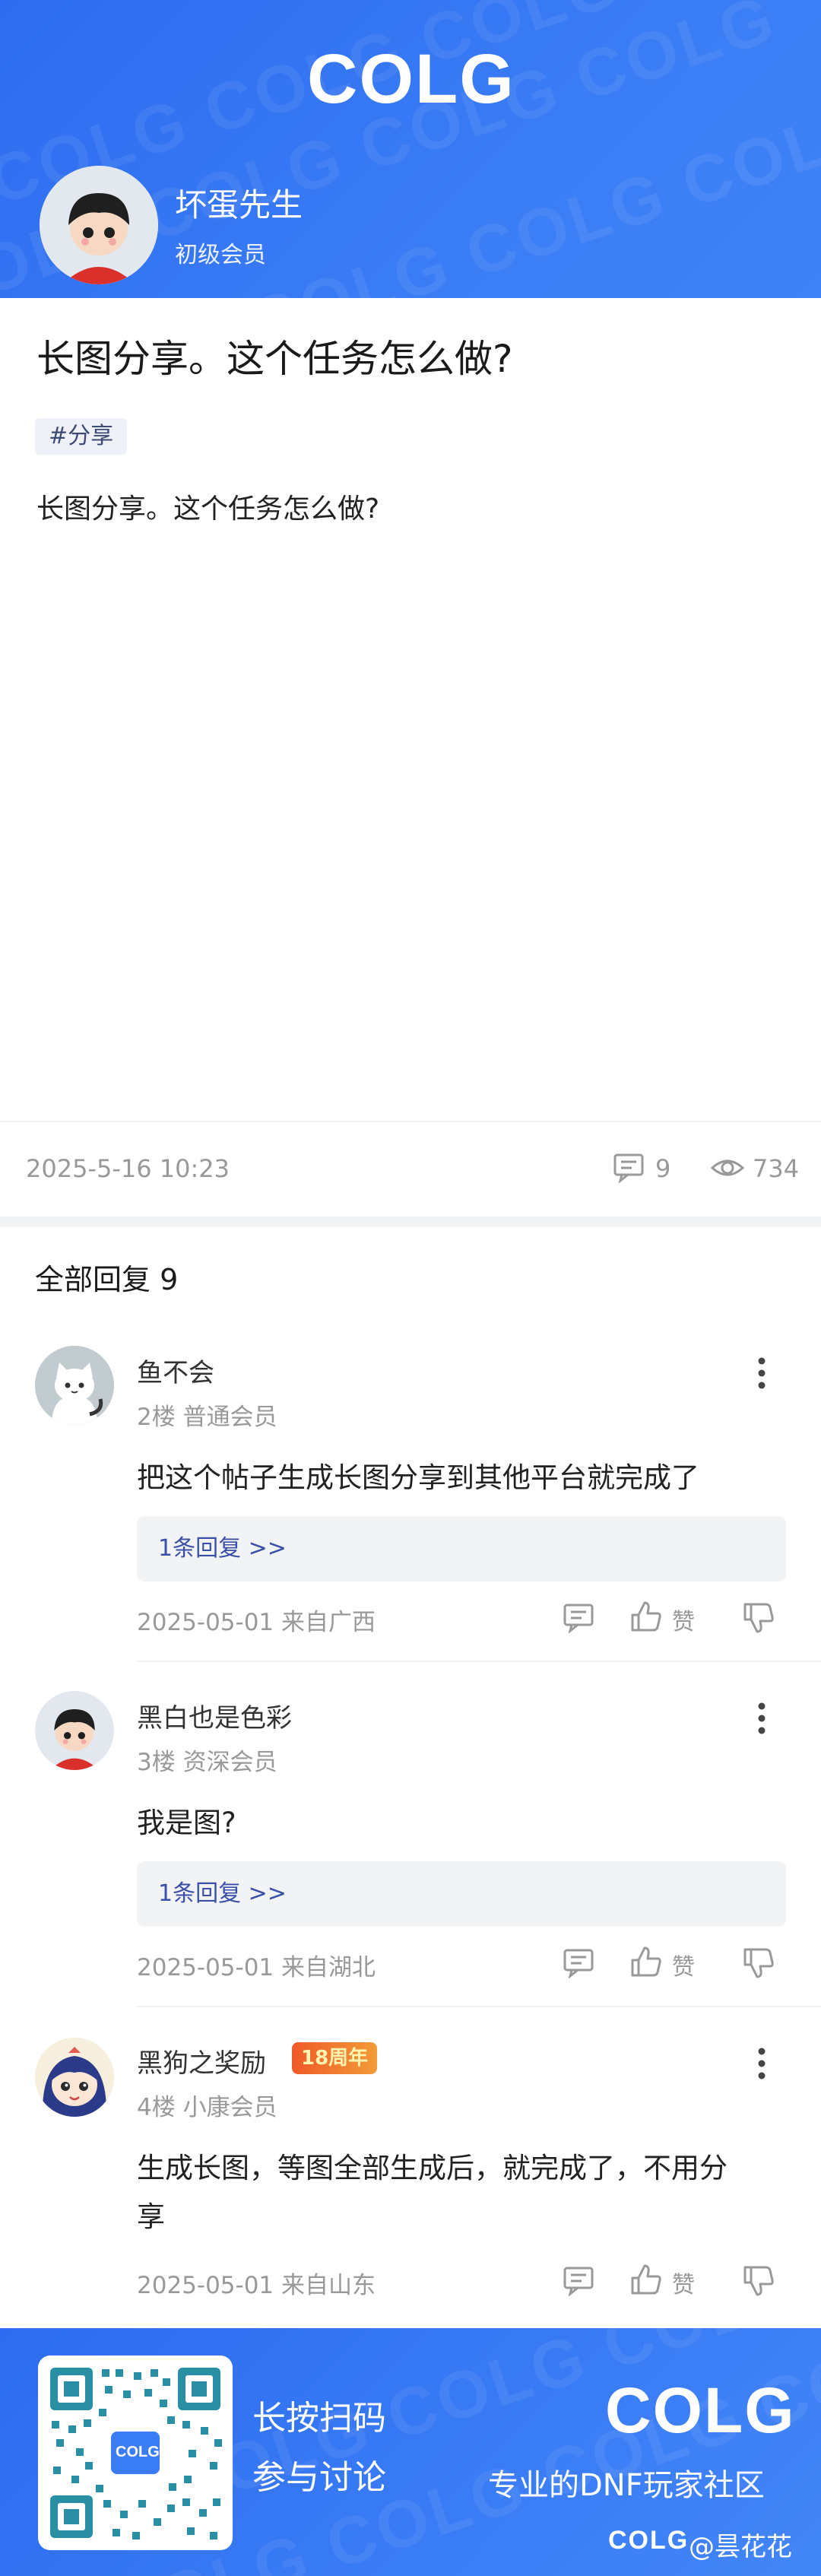 The height and width of the screenshot is (2576, 821). What do you see at coordinates (256, 2285) in the screenshot?
I see `reply-date: 2025-05-01 来自山东` at bounding box center [256, 2285].